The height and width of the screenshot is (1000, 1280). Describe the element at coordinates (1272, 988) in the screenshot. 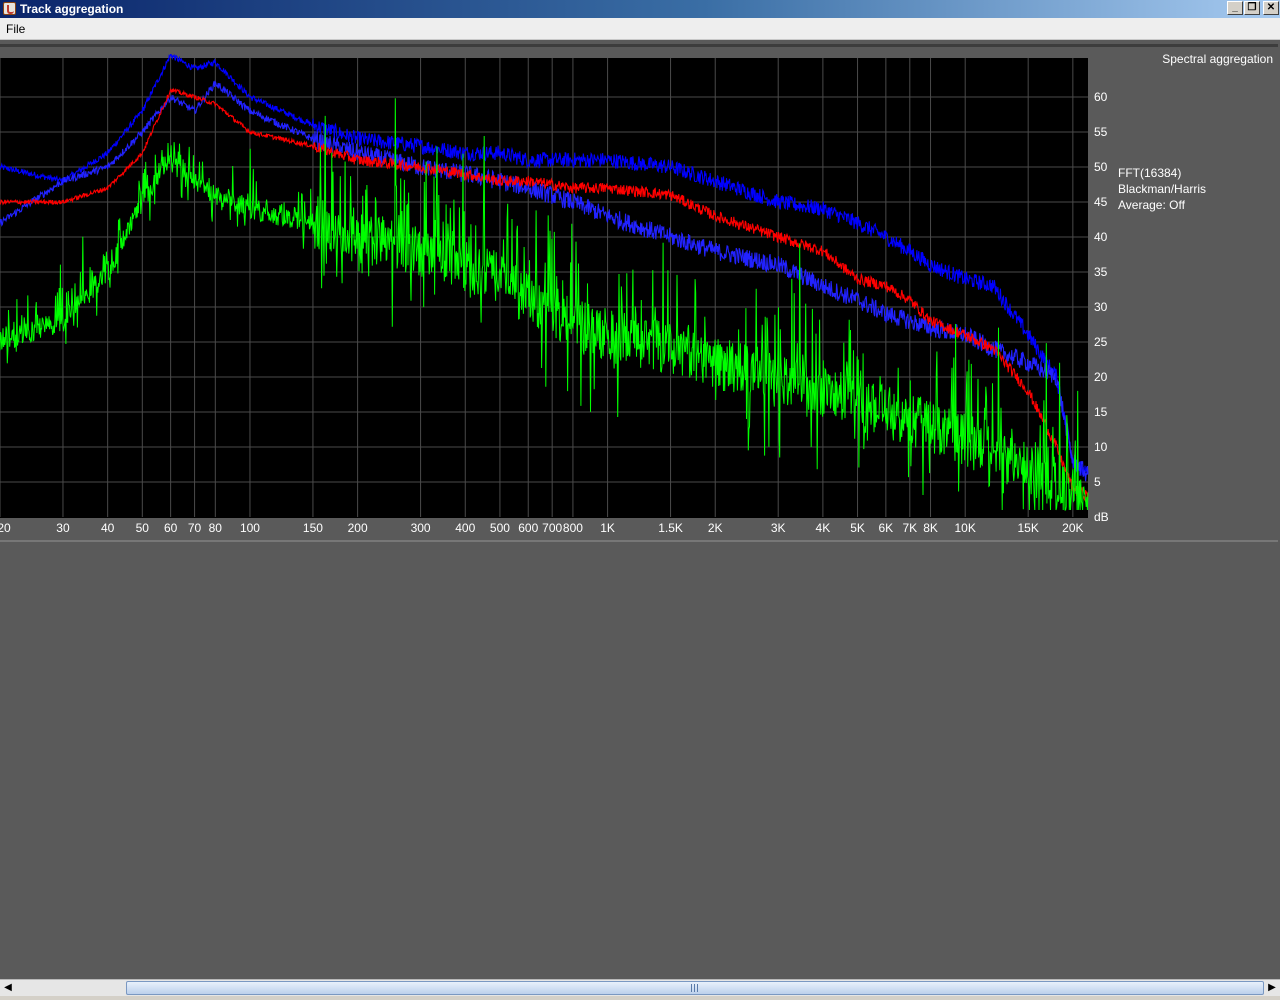

I see `scroll-right-icon: ▶` at that location.